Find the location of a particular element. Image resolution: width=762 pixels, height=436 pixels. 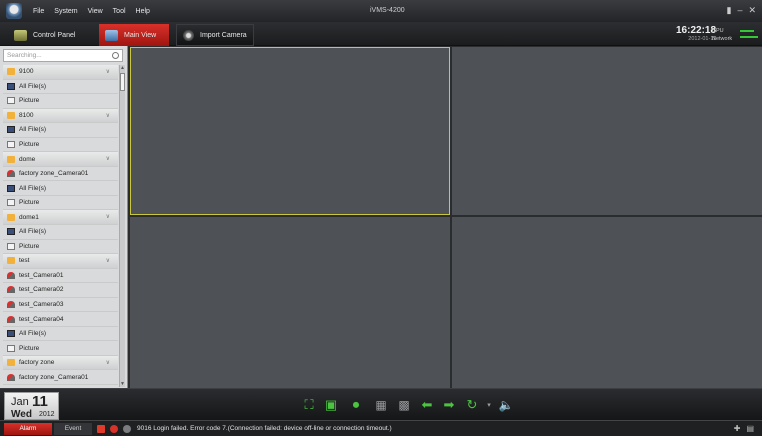

tree-item: test_Camera03 is located at coordinates (60, 305).